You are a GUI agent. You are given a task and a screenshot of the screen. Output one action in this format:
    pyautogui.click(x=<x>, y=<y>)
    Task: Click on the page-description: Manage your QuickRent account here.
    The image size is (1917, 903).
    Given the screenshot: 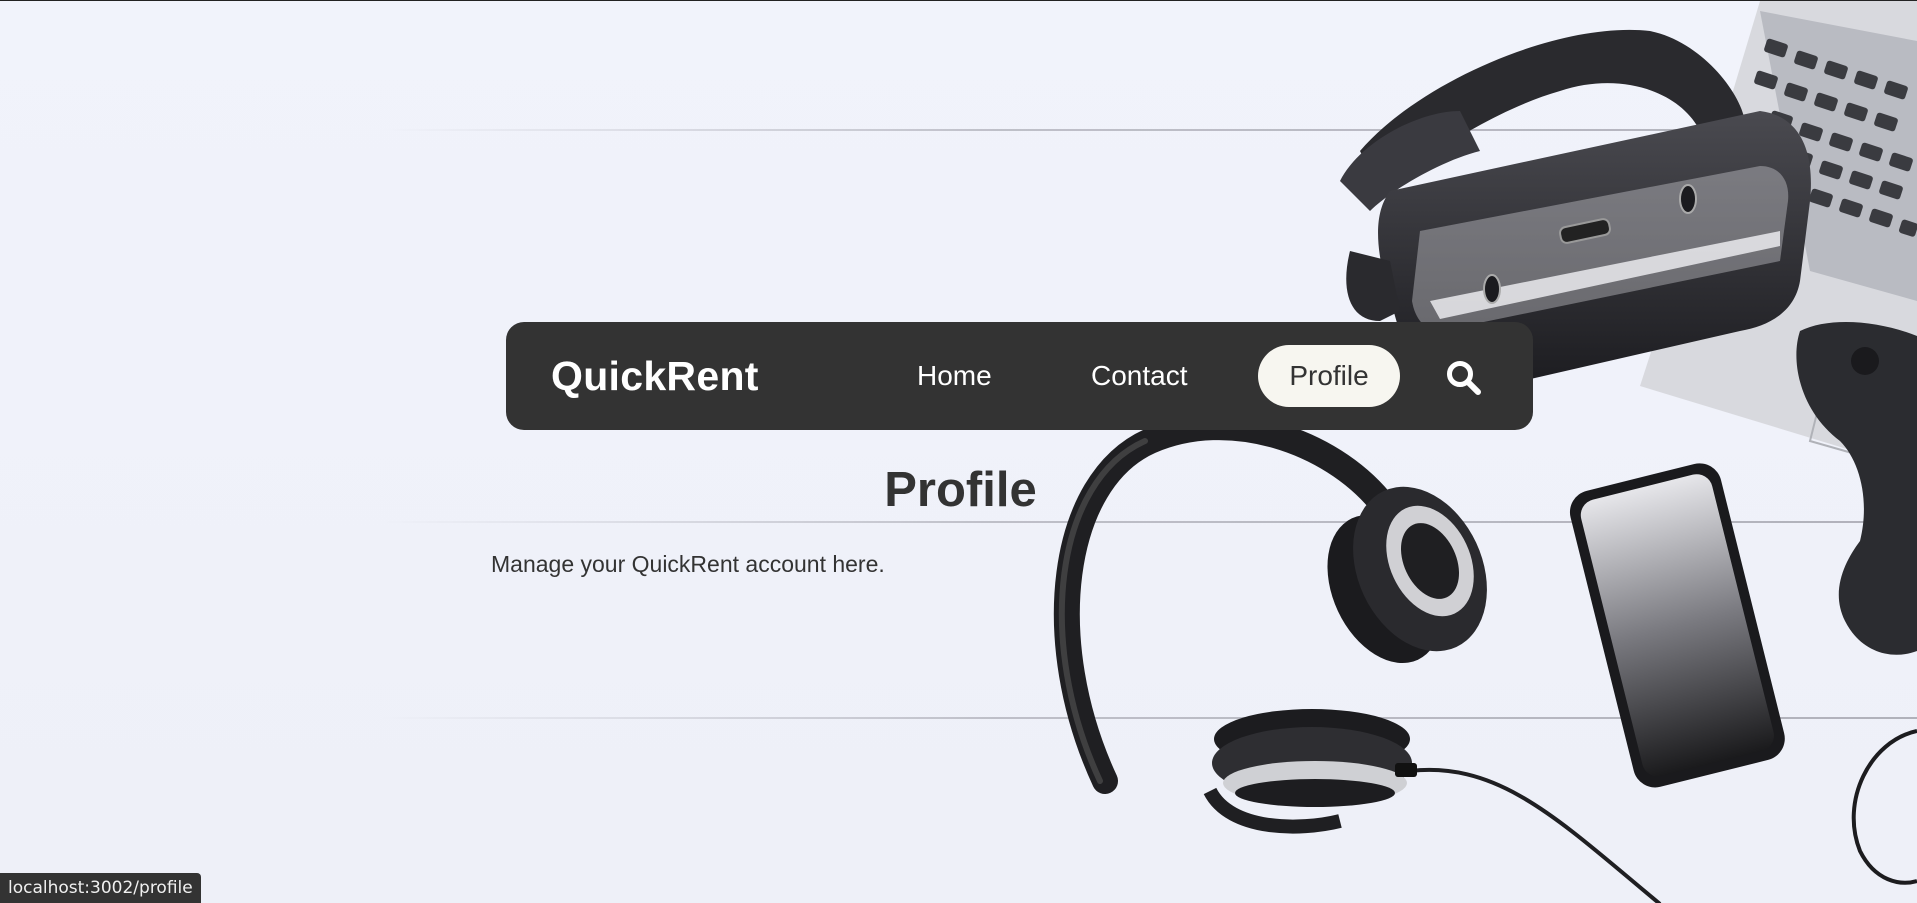 What is the action you would take?
    pyautogui.click(x=688, y=564)
    